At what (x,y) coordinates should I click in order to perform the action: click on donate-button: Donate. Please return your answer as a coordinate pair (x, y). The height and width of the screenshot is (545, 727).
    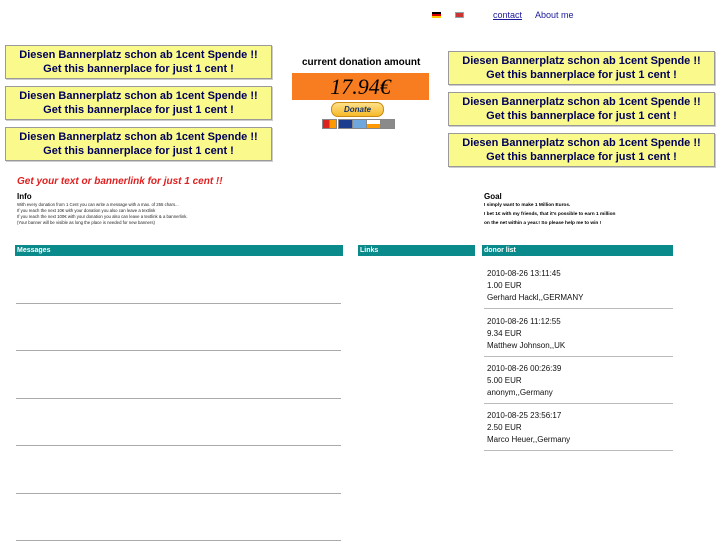
    Looking at the image, I should click on (357, 109).